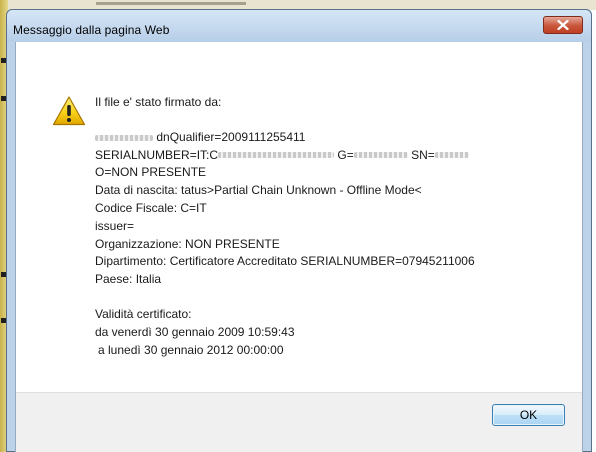  I want to click on dialog-titlebar: Messaggio dalla pagina Web, so click(299, 26).